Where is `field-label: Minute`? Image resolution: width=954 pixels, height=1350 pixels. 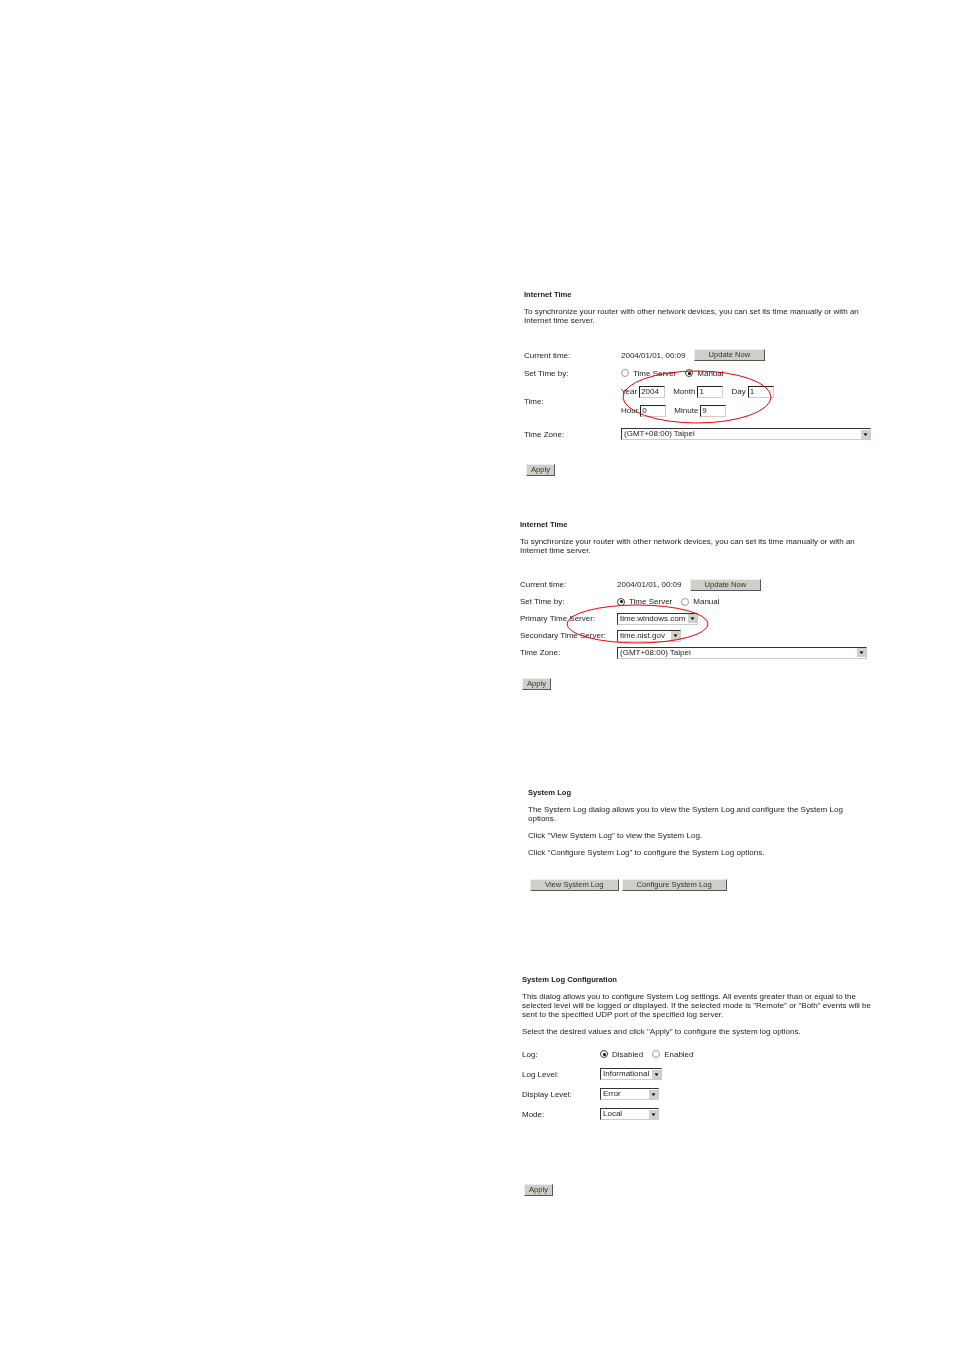 field-label: Minute is located at coordinates (686, 410).